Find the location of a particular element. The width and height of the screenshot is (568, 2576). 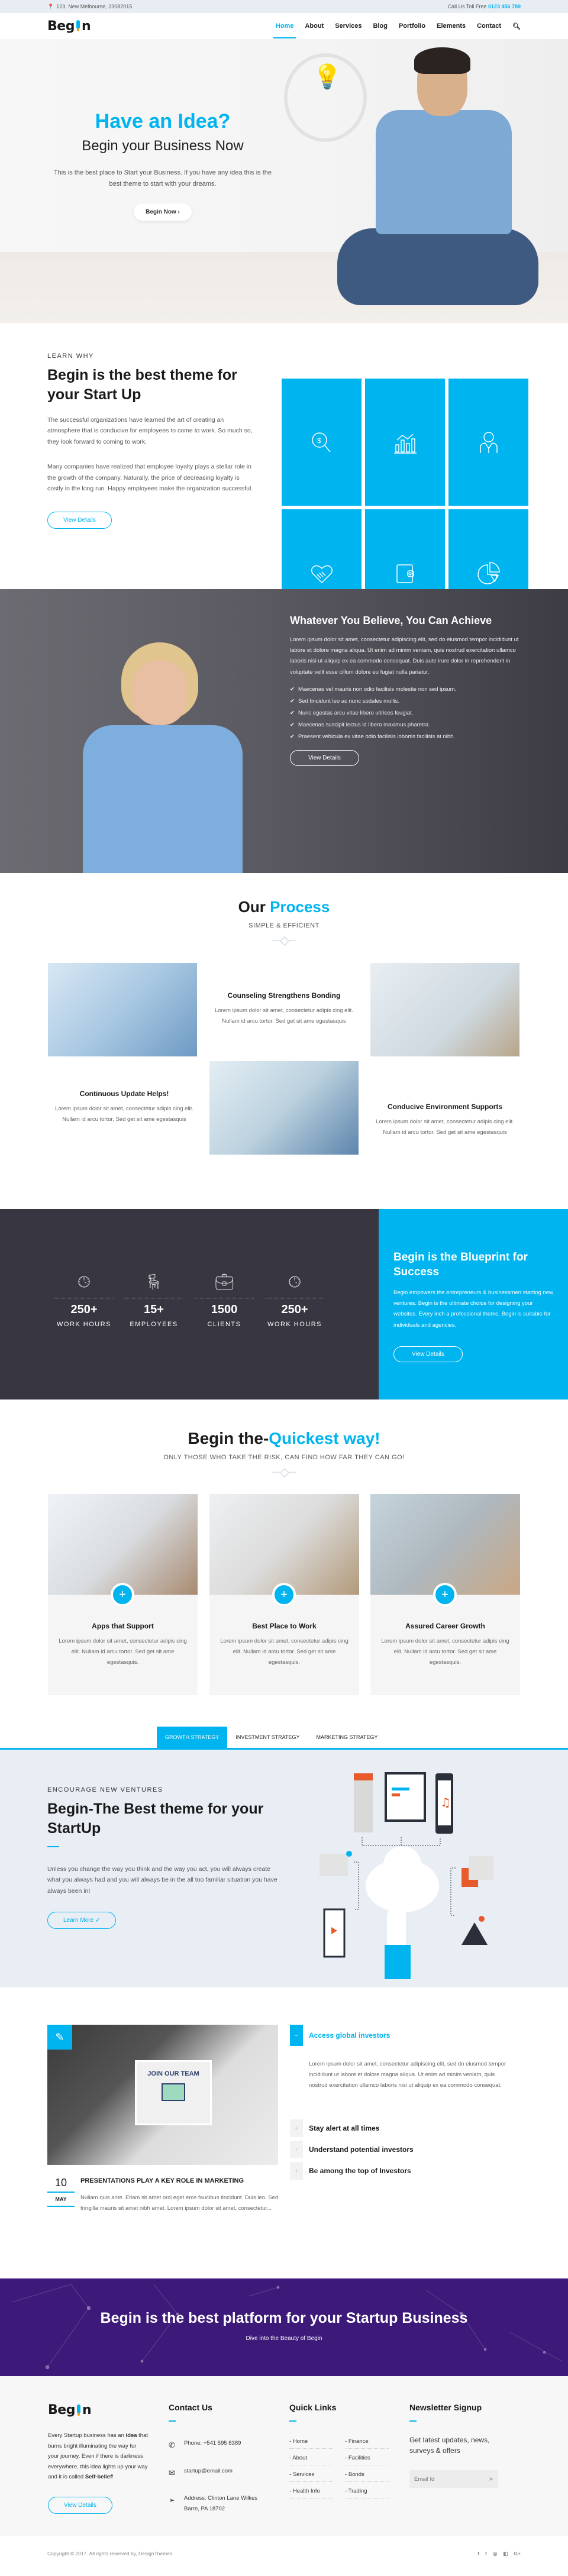

google-plus-icon: G+ is located at coordinates (517, 2554).